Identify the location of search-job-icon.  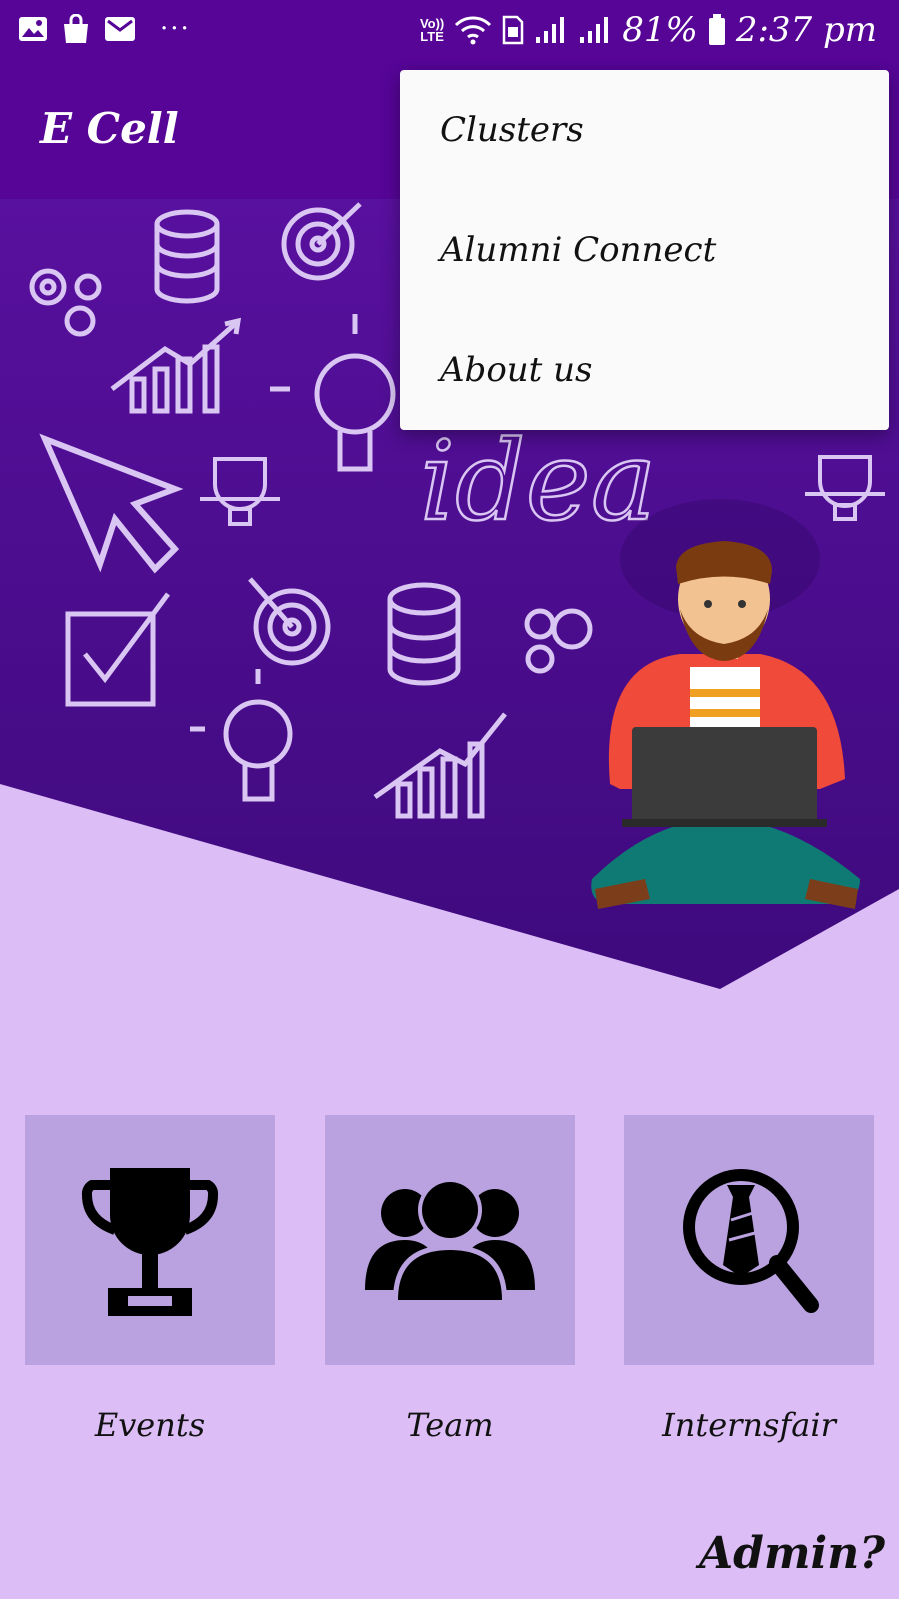
(751, 1241).